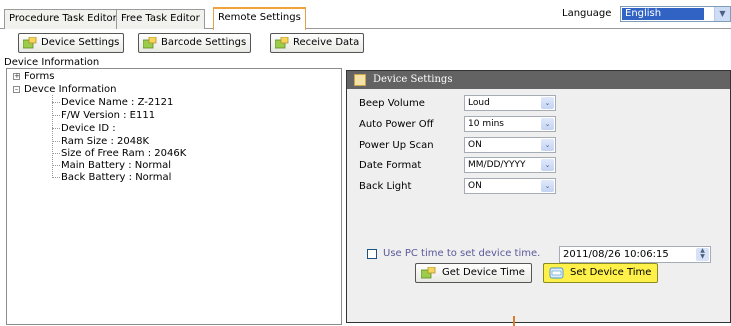 The height and width of the screenshot is (326, 731). I want to click on expand-icon: +, so click(16, 76).